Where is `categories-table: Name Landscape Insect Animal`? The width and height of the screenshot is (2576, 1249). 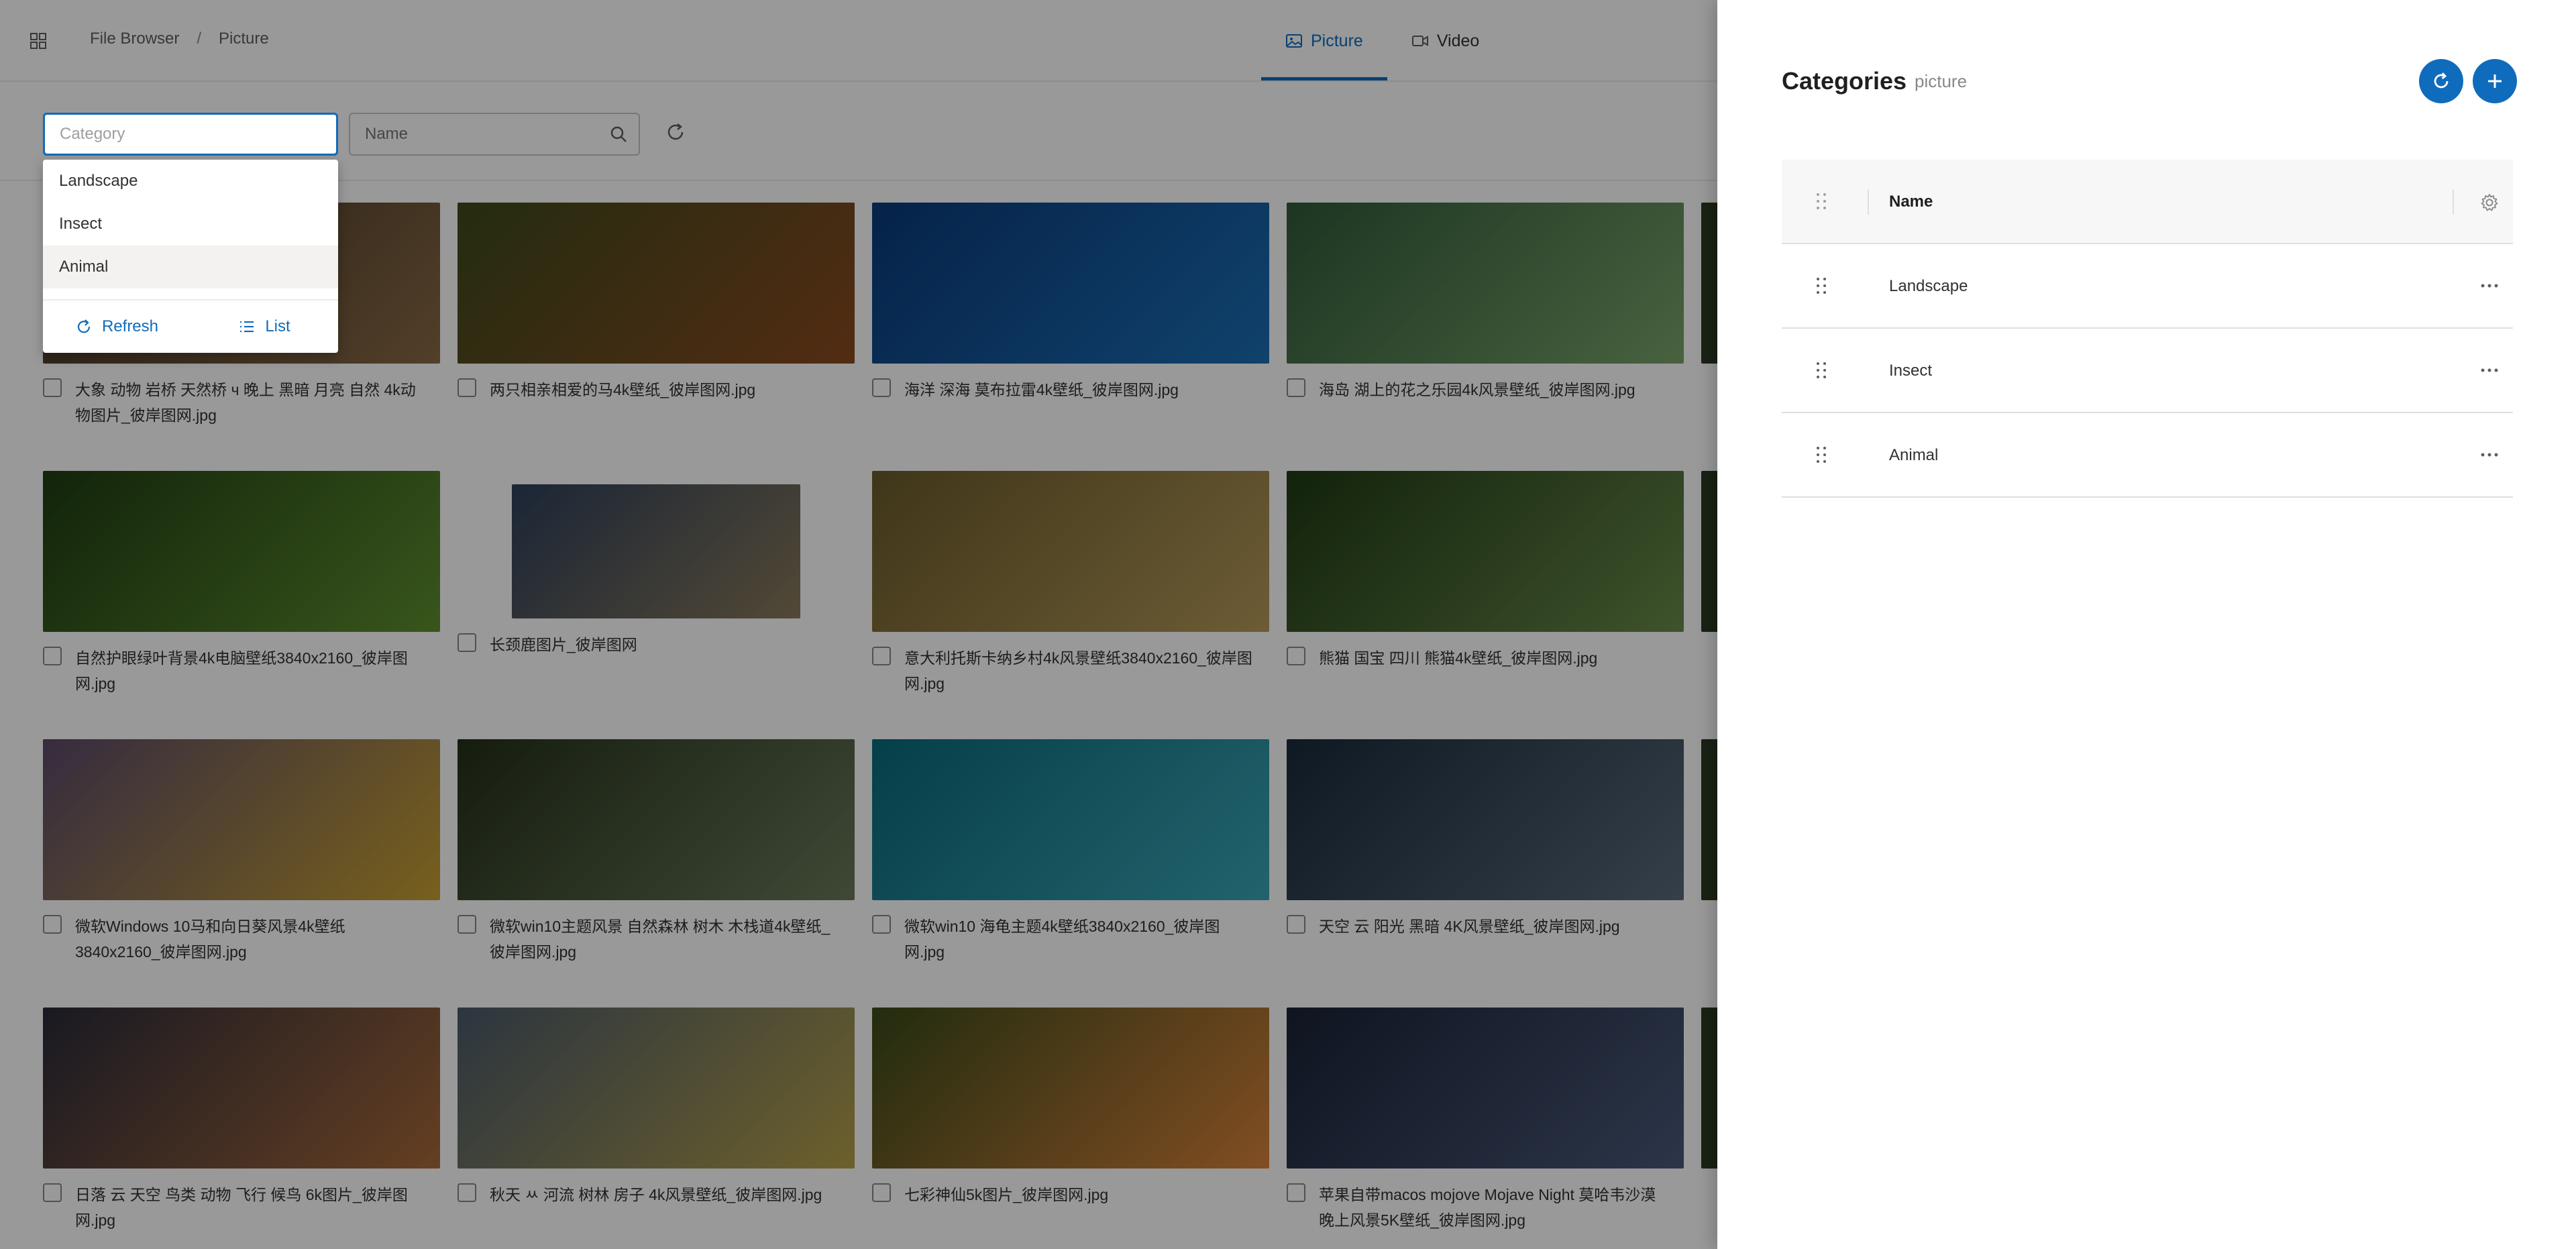 categories-table: Name Landscape Insect Animal is located at coordinates (2147, 329).